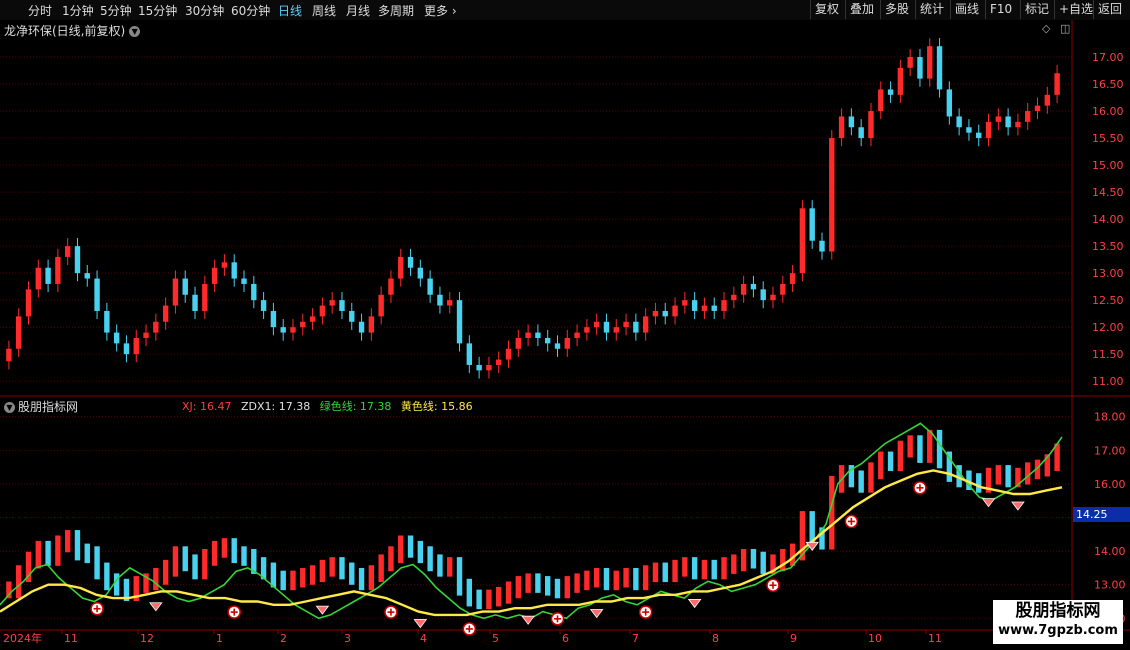 This screenshot has height=650, width=1130. Describe the element at coordinates (436, 406) in the screenshot. I see `yellow-line-value: 黄色线: 15.86` at that location.